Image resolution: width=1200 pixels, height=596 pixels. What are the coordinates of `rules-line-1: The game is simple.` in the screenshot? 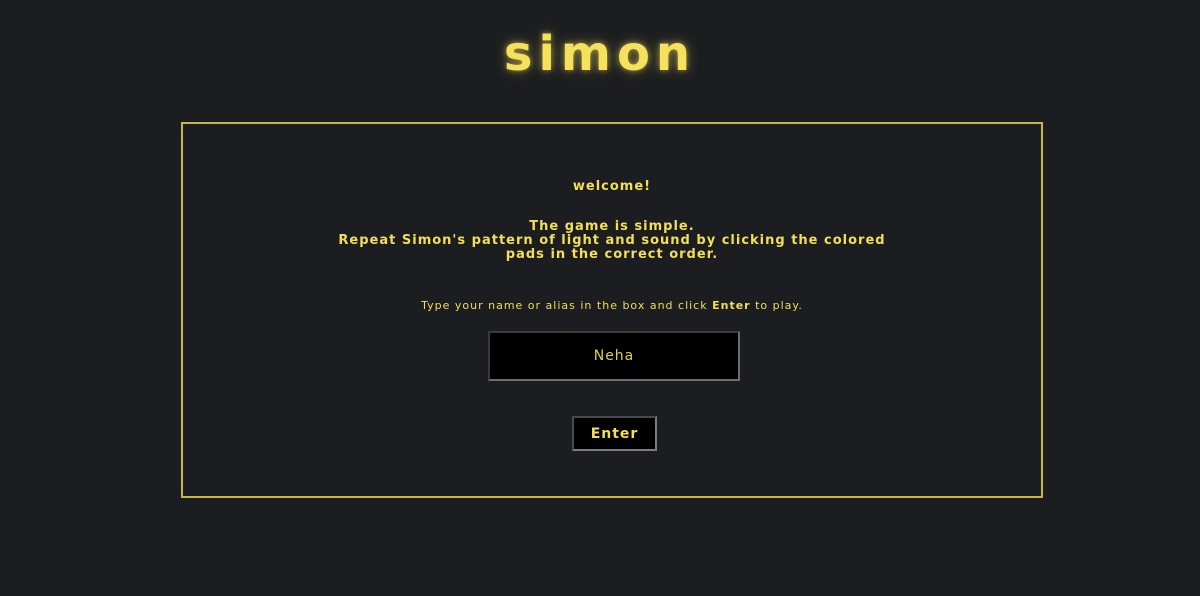 It's located at (612, 226).